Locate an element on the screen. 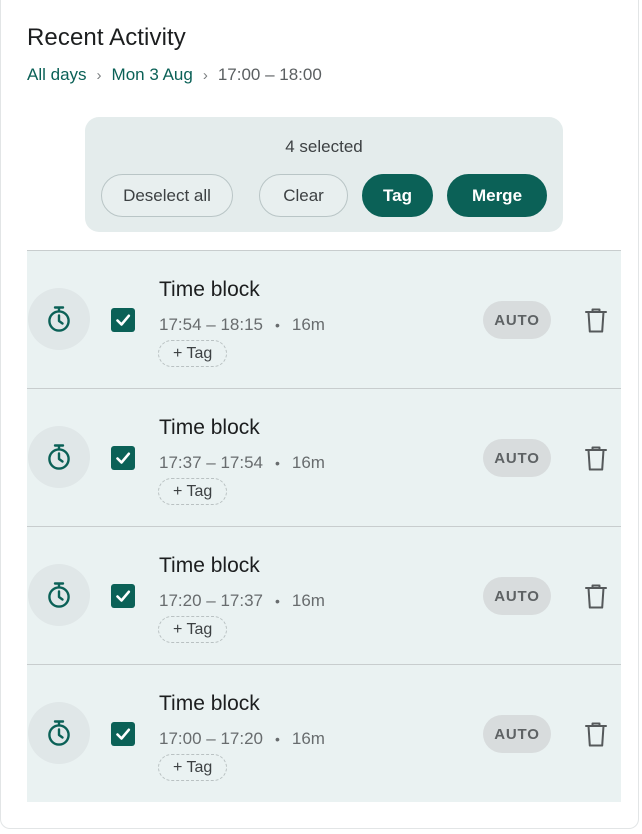 This screenshot has height=834, width=642. deselect-all-button: Deselect all is located at coordinates (167, 195).